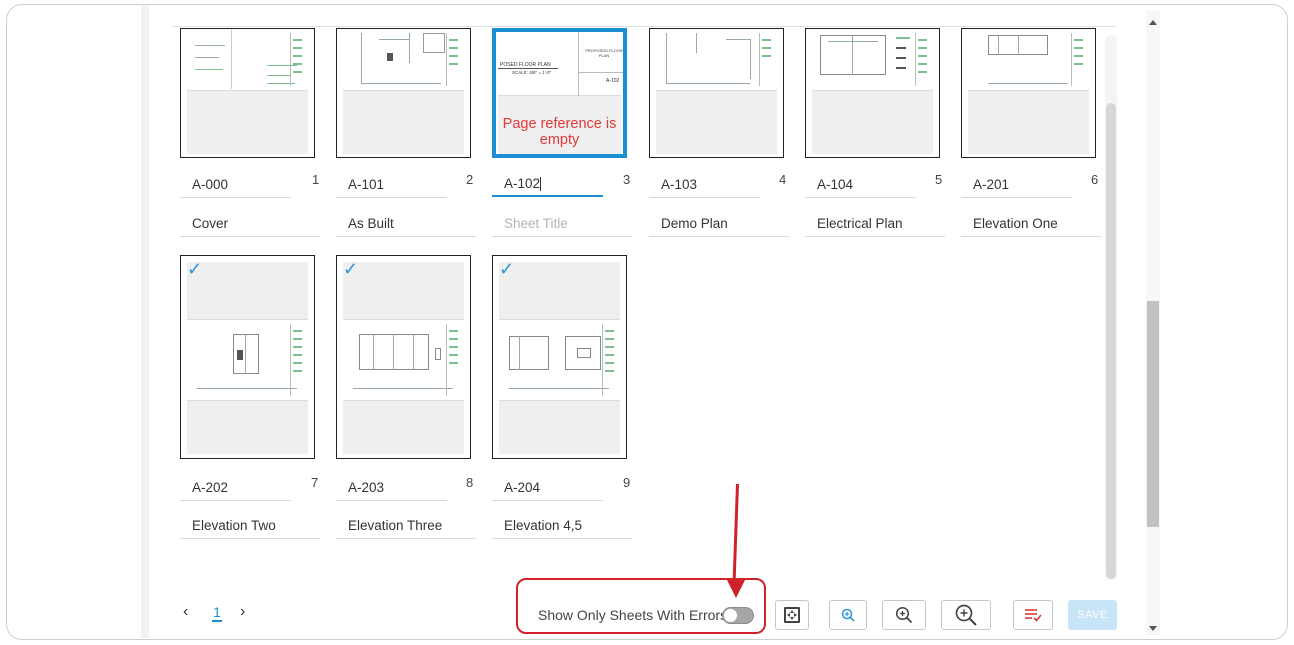 The image size is (1294, 645). I want to click on sheet-number-value-3: A-102, so click(522, 183).